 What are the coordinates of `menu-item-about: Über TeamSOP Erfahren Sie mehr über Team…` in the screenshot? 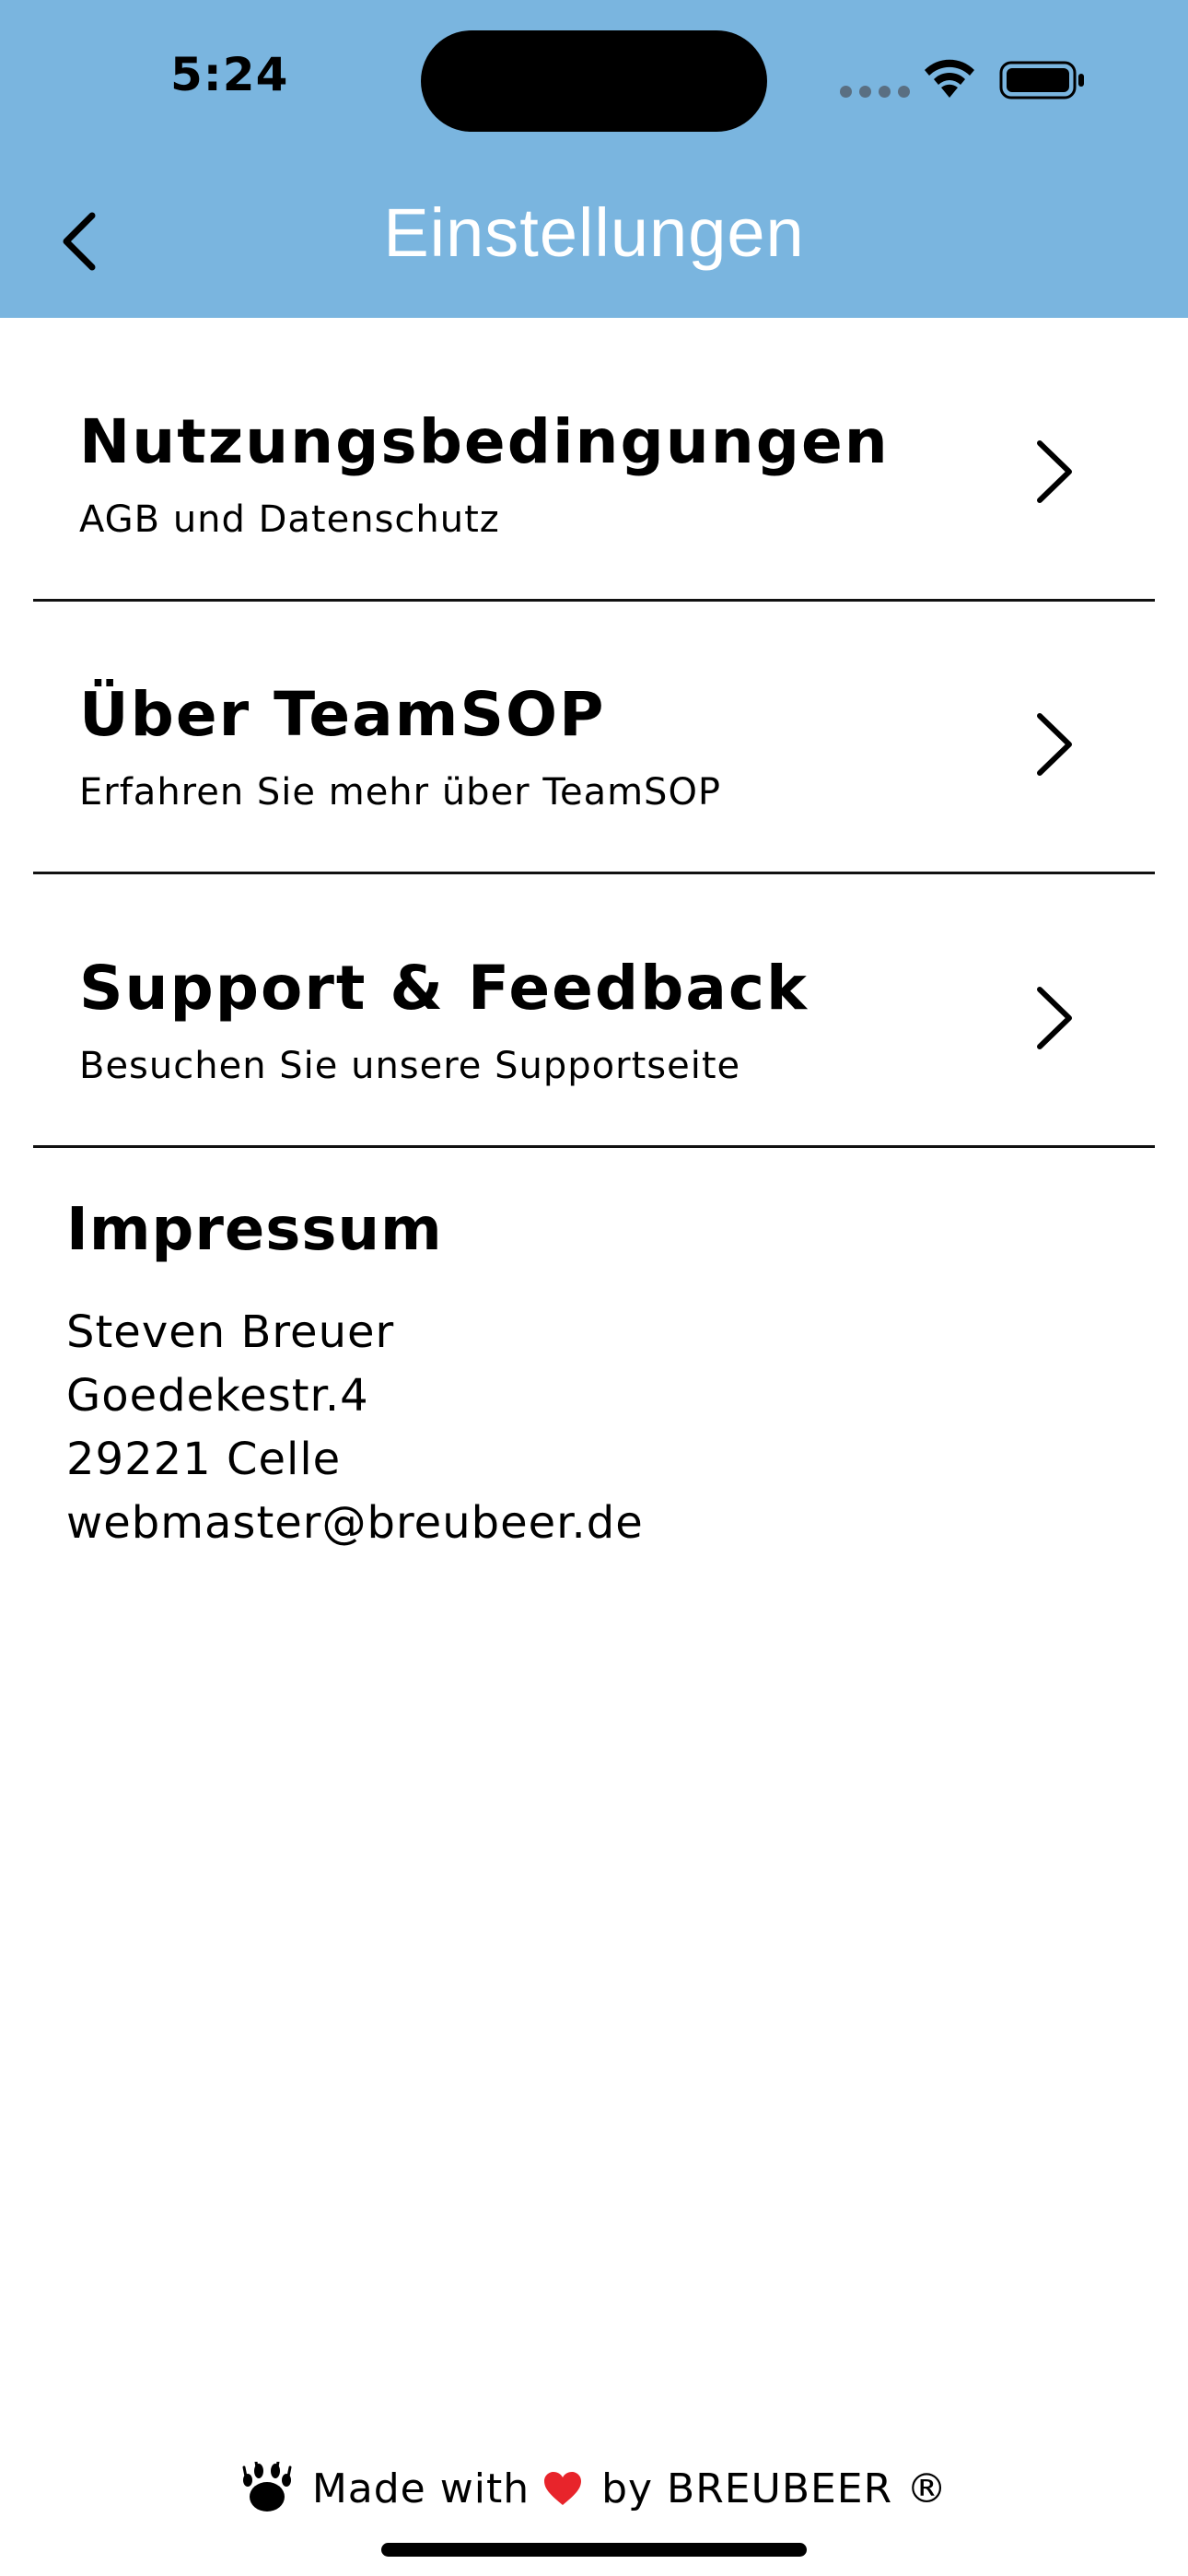 It's located at (594, 738).